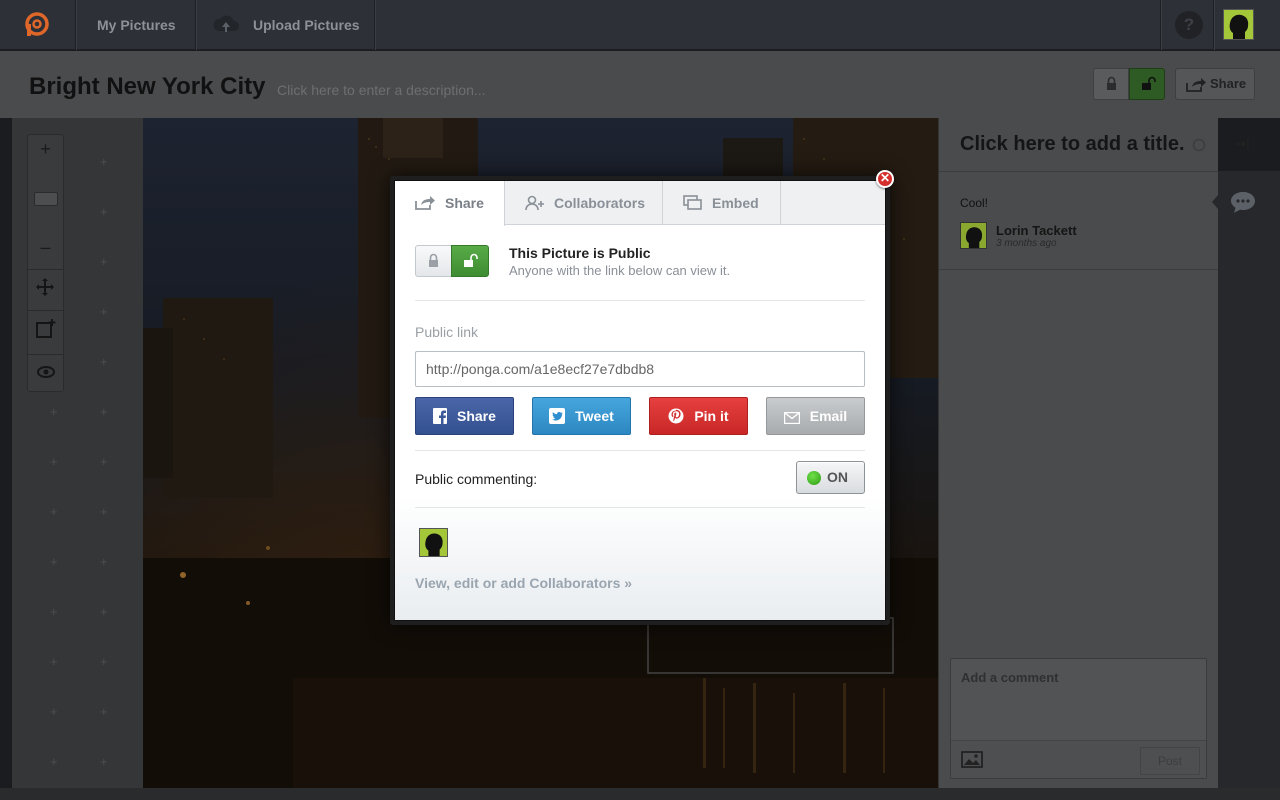 Image resolution: width=1280 pixels, height=800 pixels. I want to click on collapse-panel-icon, so click(1243, 144).